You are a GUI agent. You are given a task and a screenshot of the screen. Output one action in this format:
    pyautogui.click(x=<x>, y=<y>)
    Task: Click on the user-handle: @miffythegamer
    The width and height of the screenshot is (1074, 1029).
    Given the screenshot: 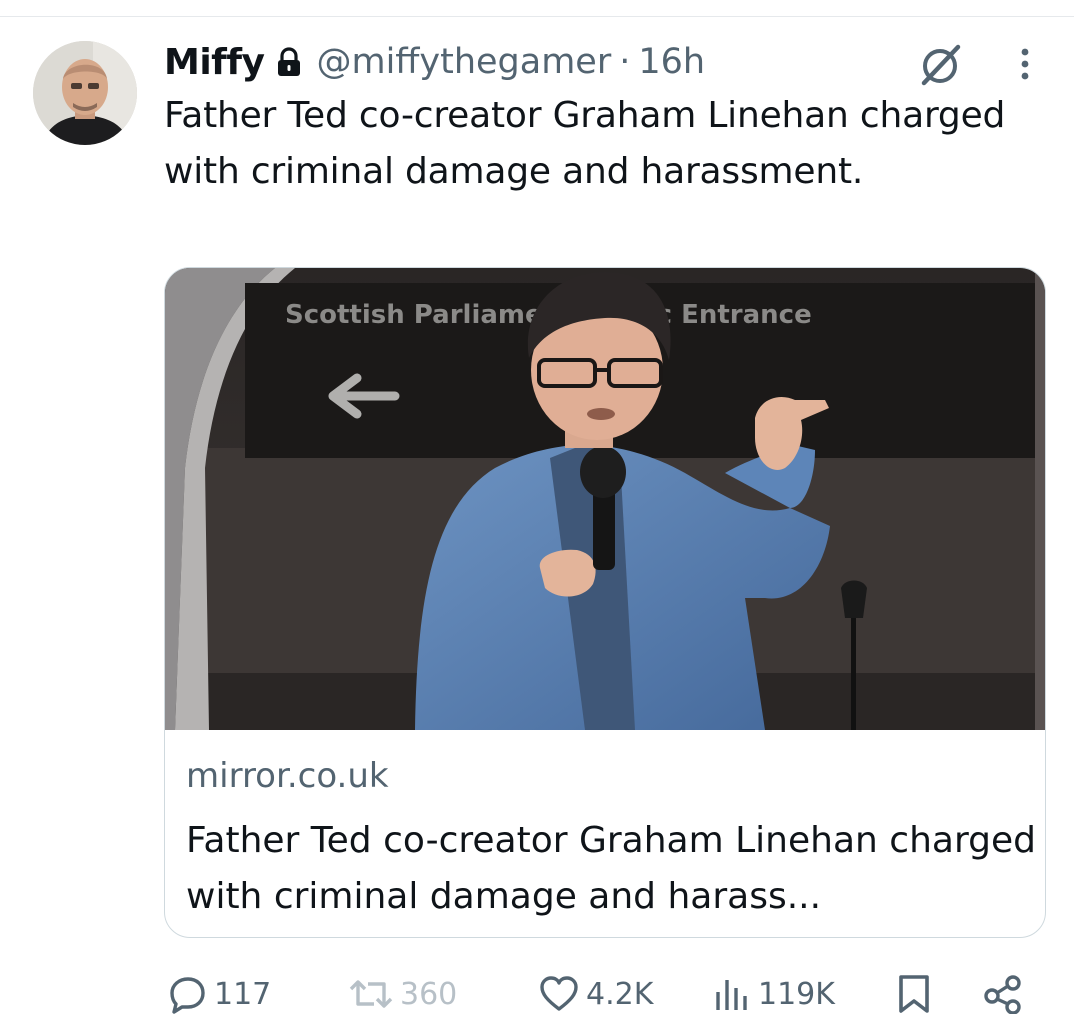 What is the action you would take?
    pyautogui.click(x=463, y=62)
    